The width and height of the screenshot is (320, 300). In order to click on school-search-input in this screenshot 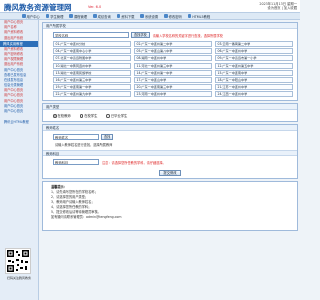, I will do `click(91, 35)`.